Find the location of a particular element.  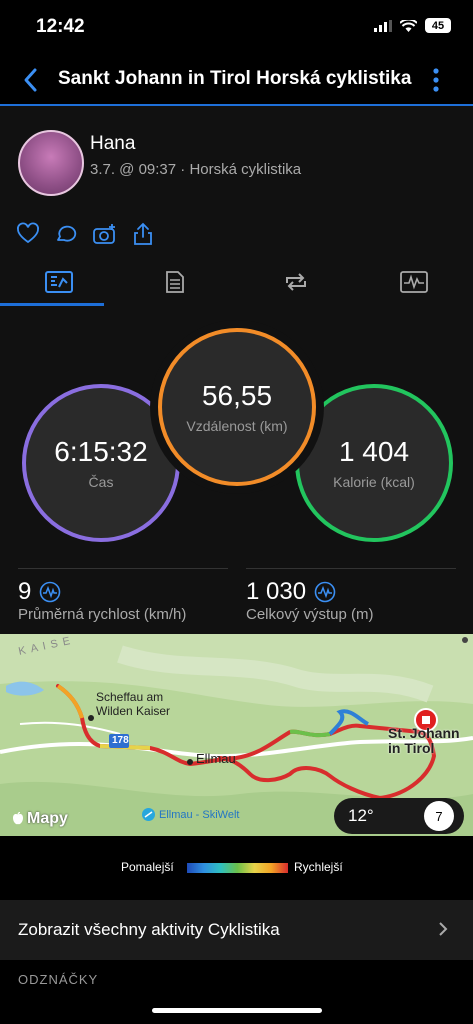

map-poi-skiwelt: Ellmau - SkiWelt is located at coordinates (190, 814).